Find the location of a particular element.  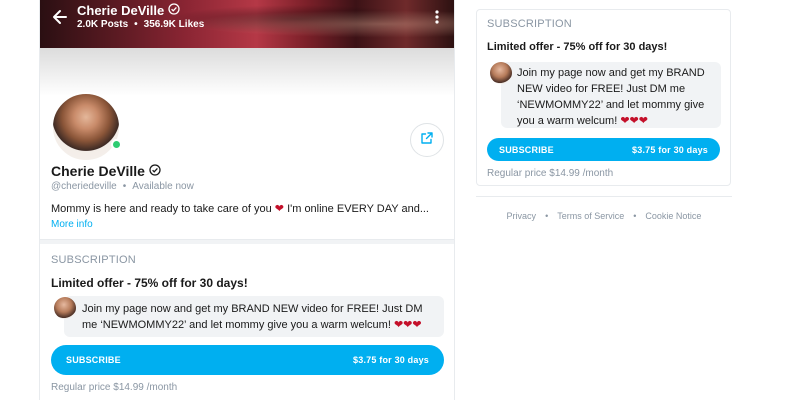

profile-name: Cherie DeVille is located at coordinates (106, 171).